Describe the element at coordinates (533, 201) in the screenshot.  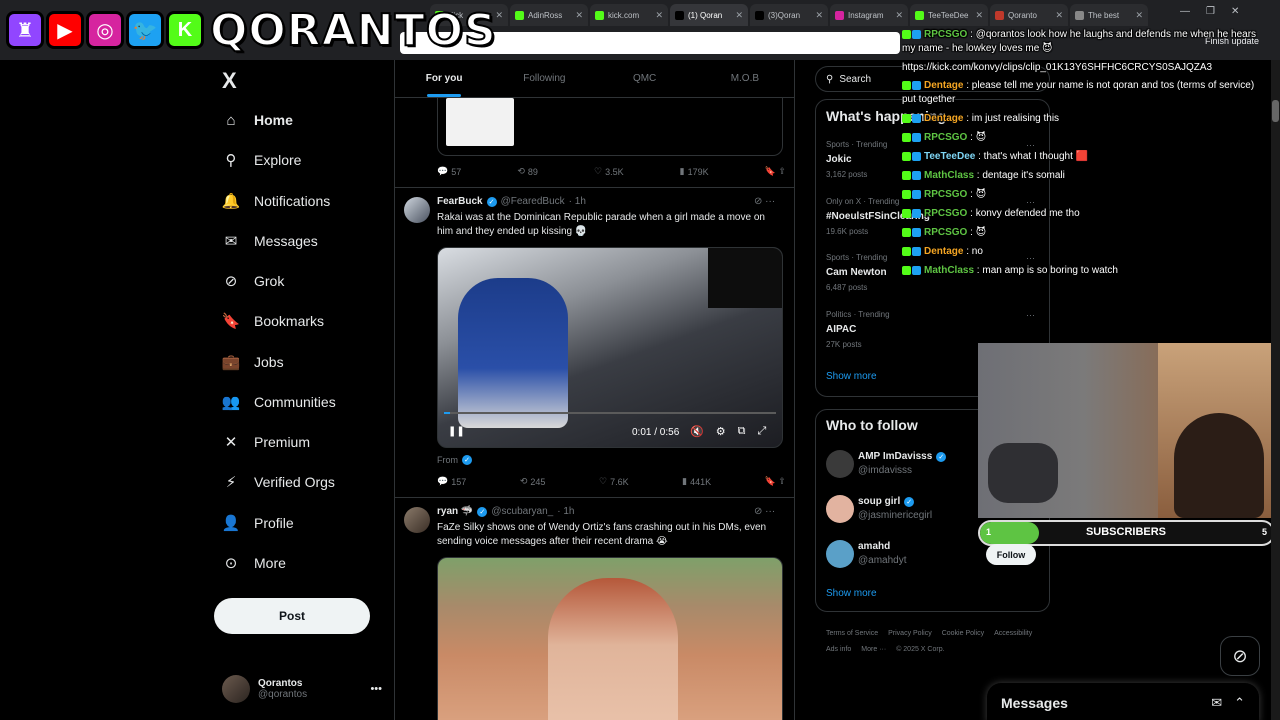
I see `tweet-author-handle: @FearedBuck` at that location.